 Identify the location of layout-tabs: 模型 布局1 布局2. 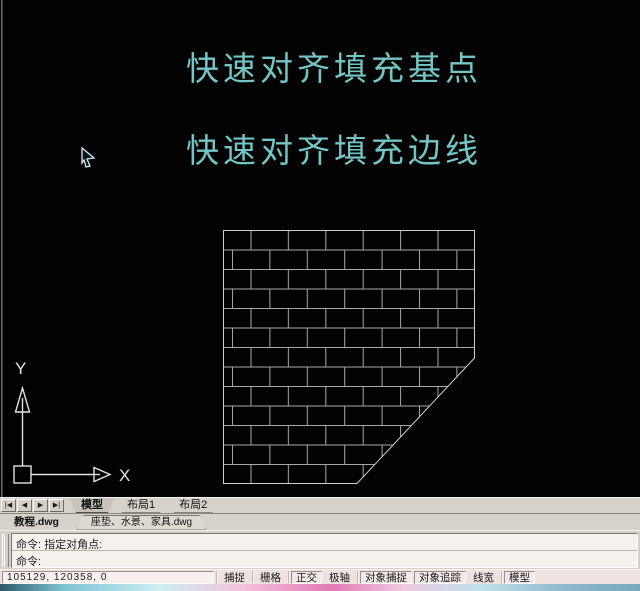
(144, 505).